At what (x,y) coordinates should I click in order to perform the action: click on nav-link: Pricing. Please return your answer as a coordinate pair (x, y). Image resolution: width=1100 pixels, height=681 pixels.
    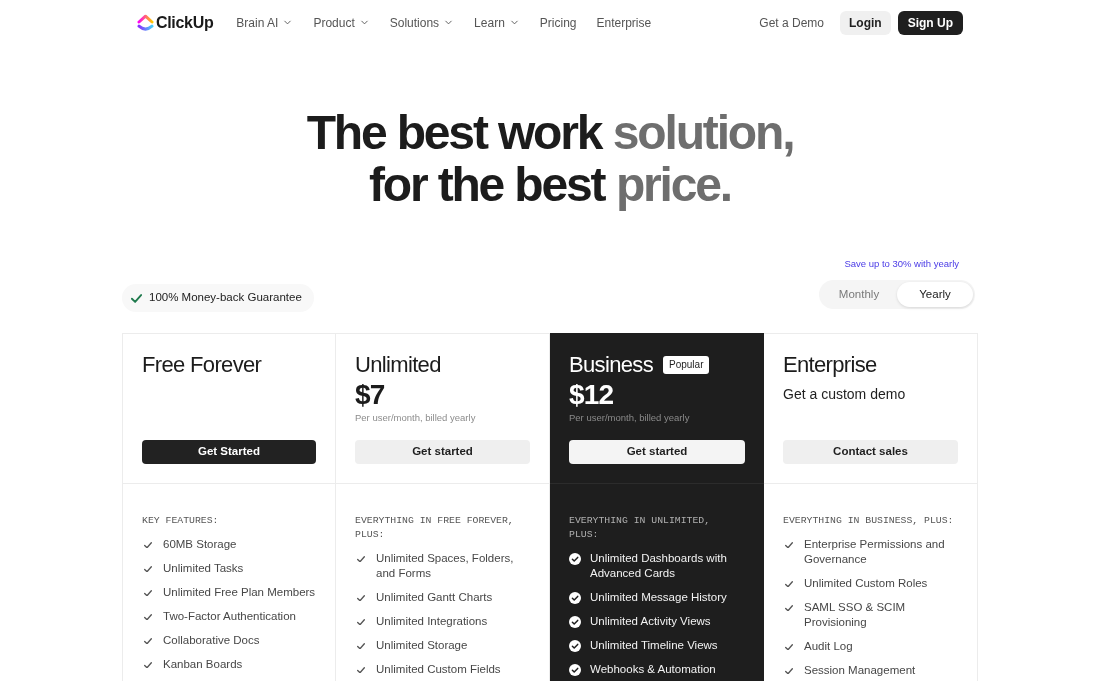
    Looking at the image, I should click on (558, 22).